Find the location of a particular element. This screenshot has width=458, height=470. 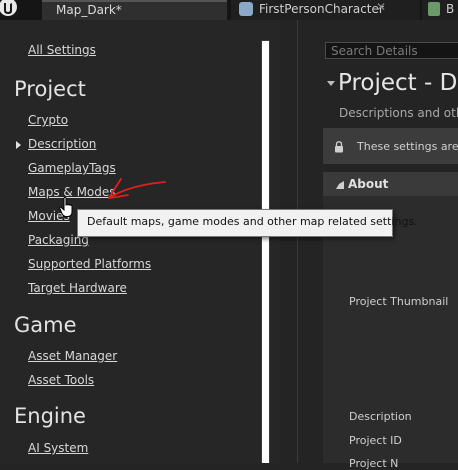

collapse-arrow-icon is located at coordinates (331, 83).